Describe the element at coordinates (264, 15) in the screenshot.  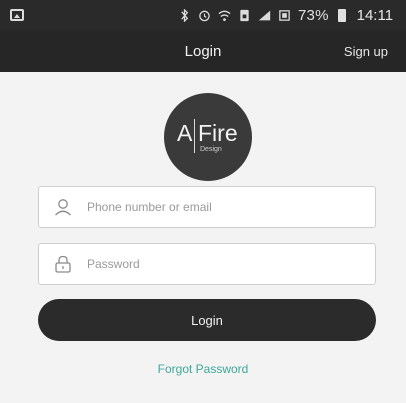
I see `signal-icon` at that location.